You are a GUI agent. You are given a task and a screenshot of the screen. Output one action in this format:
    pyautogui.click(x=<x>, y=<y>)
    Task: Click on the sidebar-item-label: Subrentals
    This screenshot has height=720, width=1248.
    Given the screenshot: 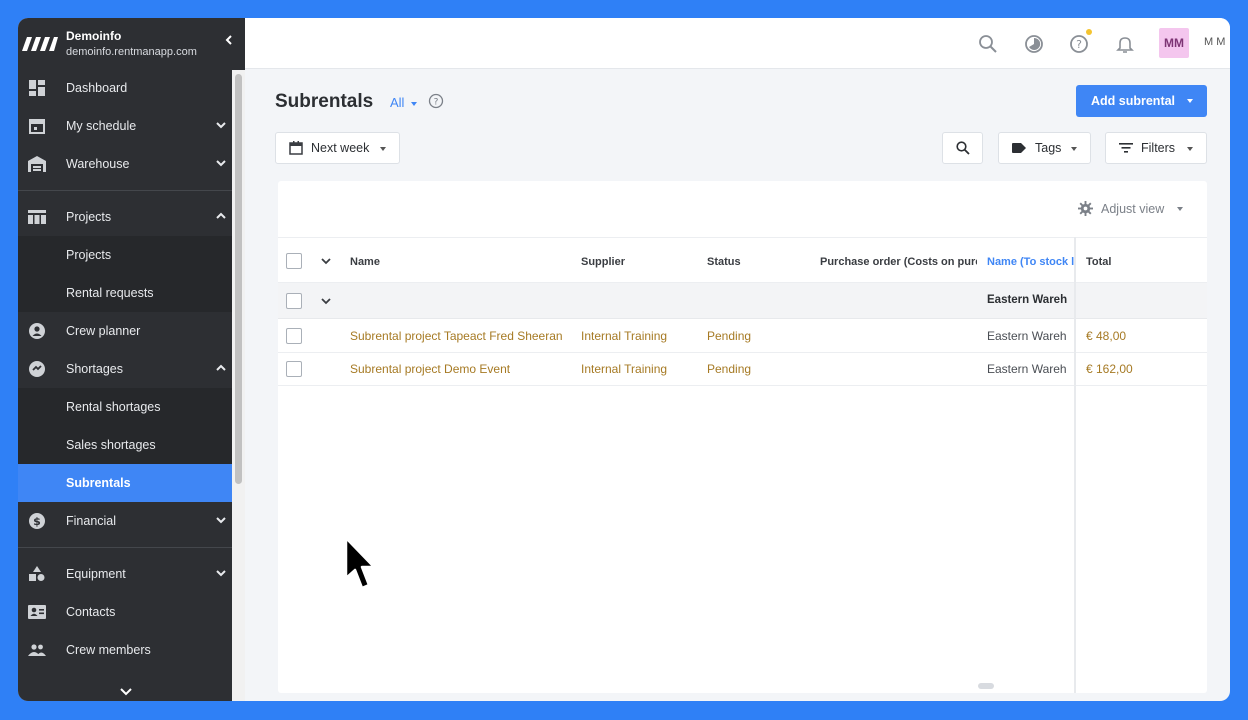 What is the action you would take?
    pyautogui.click(x=98, y=483)
    